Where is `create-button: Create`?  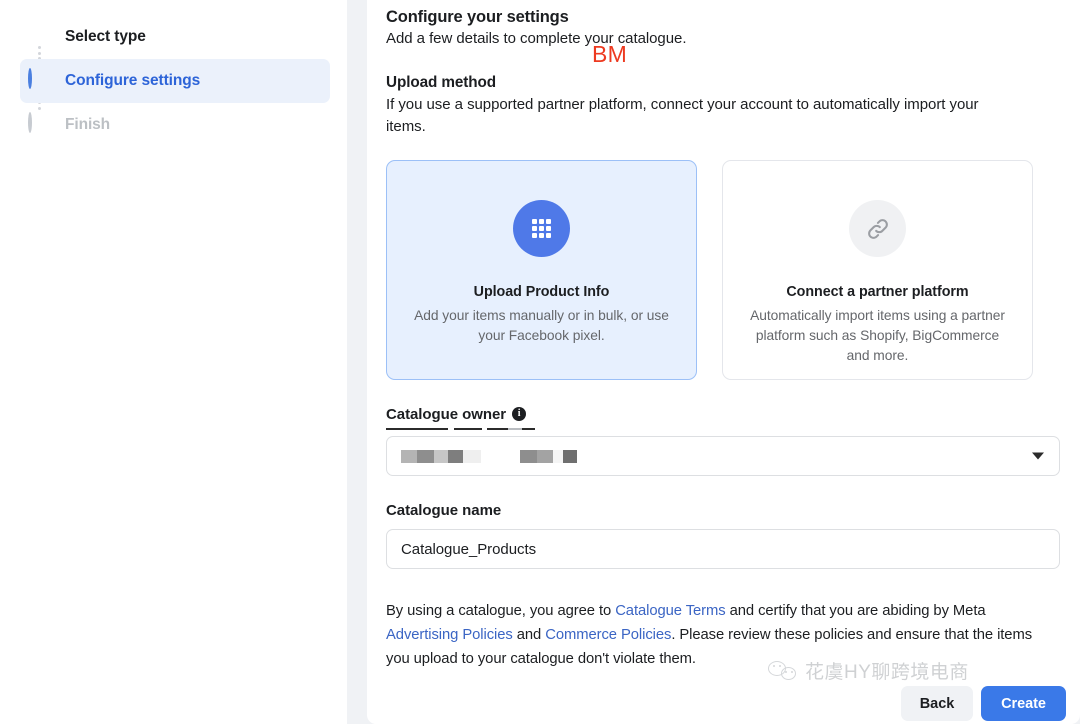
create-button: Create is located at coordinates (1023, 703).